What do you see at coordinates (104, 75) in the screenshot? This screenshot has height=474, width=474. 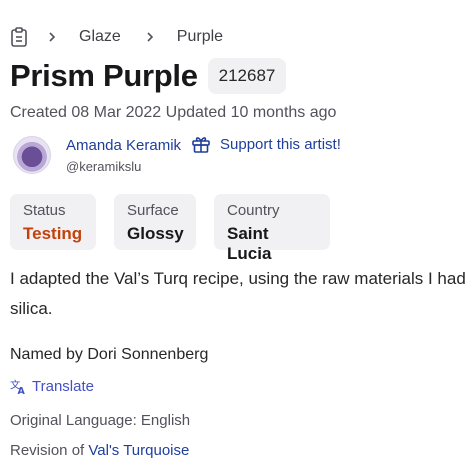 I see `page-title: Prism Purple` at bounding box center [104, 75].